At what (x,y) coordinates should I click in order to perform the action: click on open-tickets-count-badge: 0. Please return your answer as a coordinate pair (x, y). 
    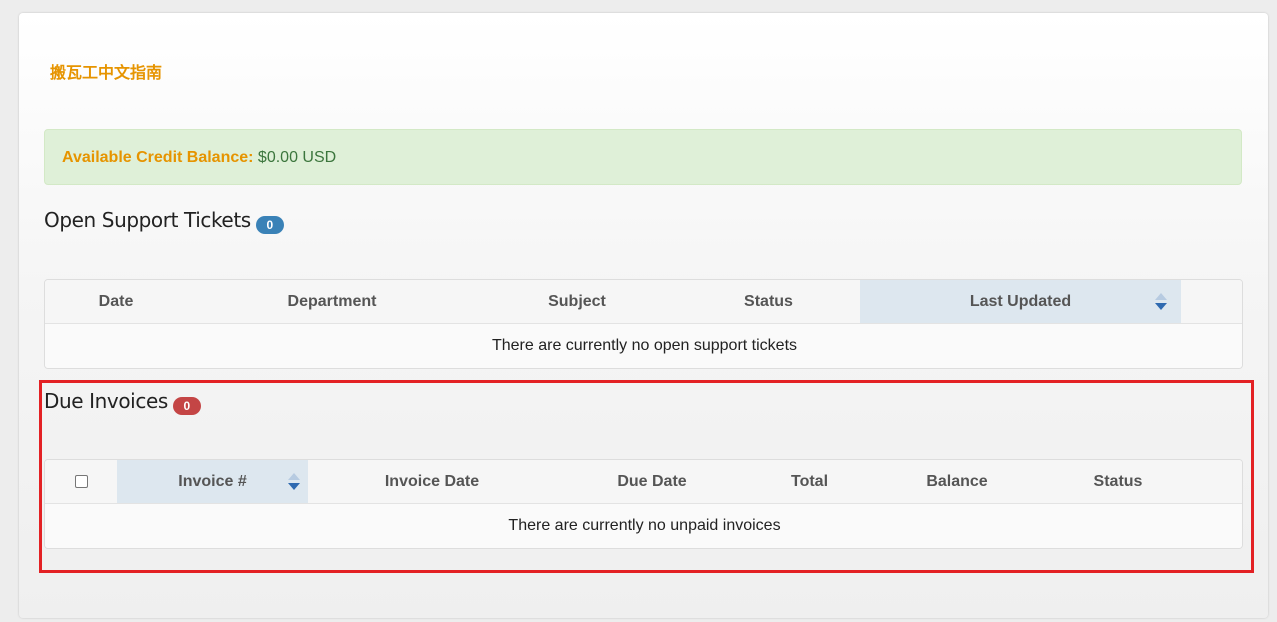
    Looking at the image, I should click on (269, 225).